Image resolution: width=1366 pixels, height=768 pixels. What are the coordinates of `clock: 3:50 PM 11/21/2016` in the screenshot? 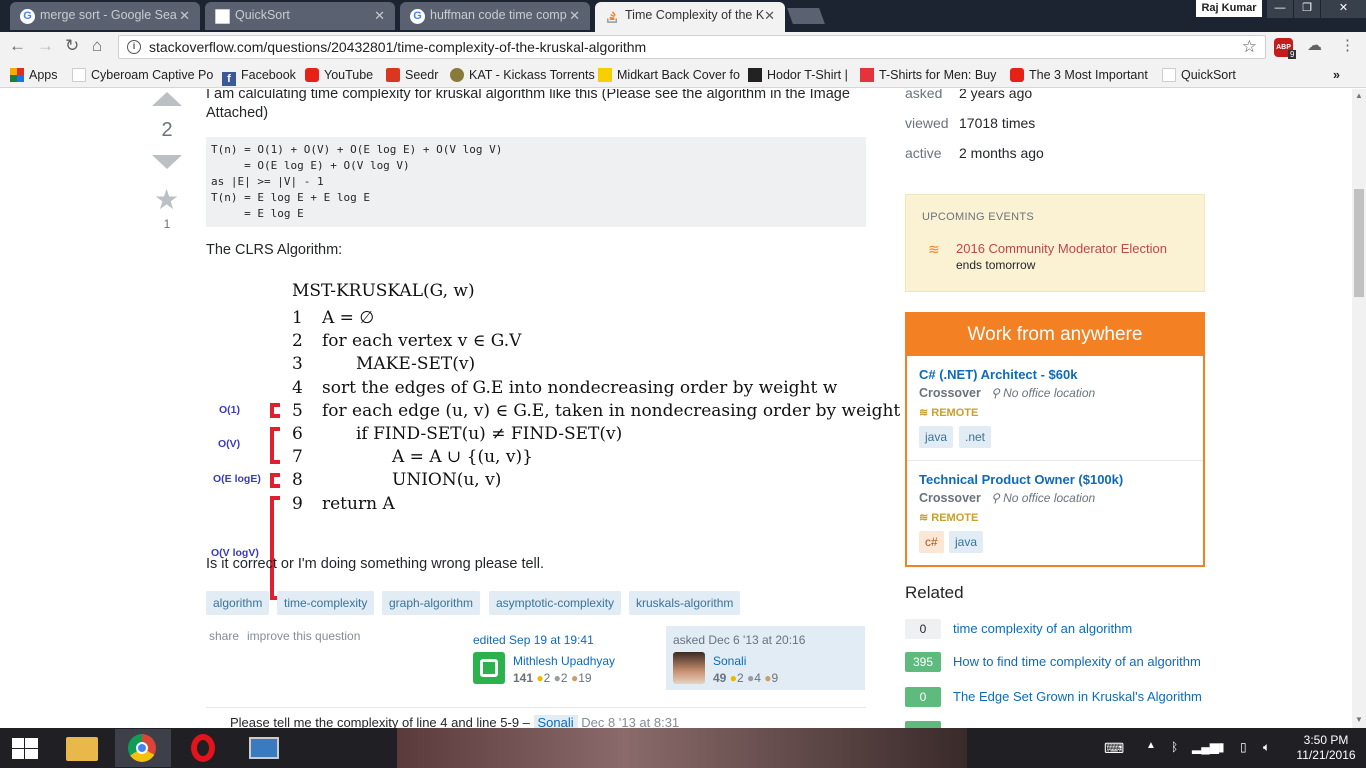 It's located at (1326, 748).